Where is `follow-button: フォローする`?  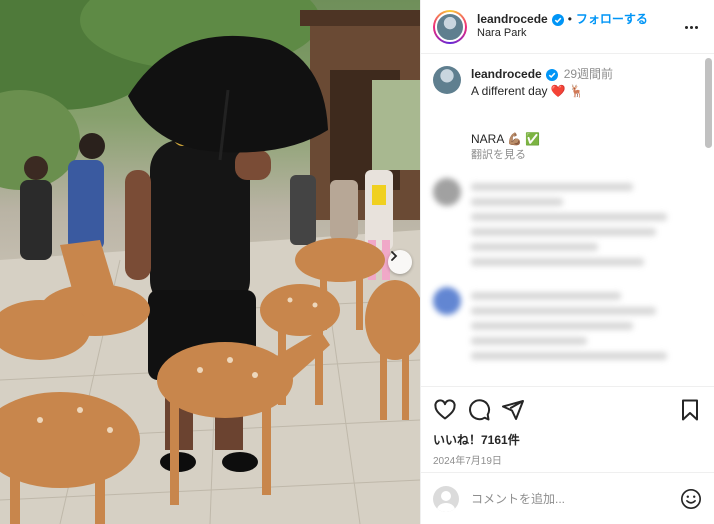
follow-button: フォローする is located at coordinates (612, 19).